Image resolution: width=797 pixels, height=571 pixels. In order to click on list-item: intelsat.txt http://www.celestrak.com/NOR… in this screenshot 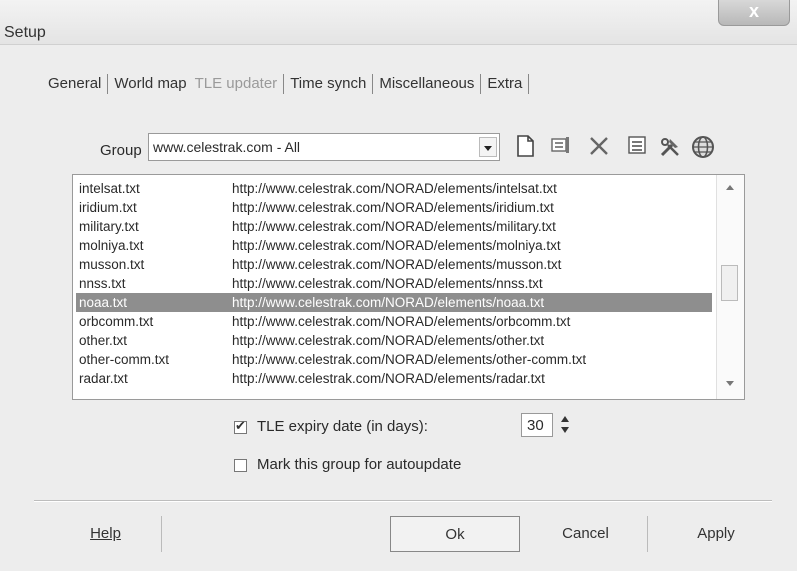, I will do `click(394, 188)`.